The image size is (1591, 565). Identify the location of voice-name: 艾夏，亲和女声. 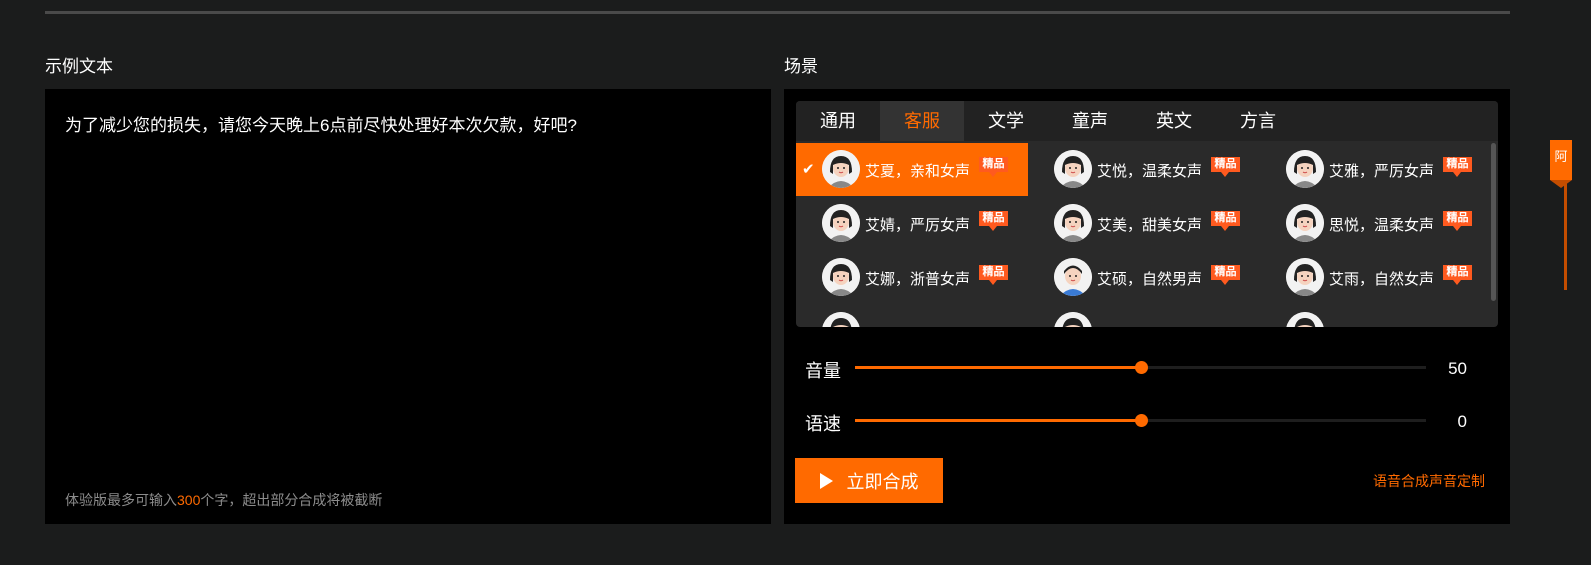
(918, 171).